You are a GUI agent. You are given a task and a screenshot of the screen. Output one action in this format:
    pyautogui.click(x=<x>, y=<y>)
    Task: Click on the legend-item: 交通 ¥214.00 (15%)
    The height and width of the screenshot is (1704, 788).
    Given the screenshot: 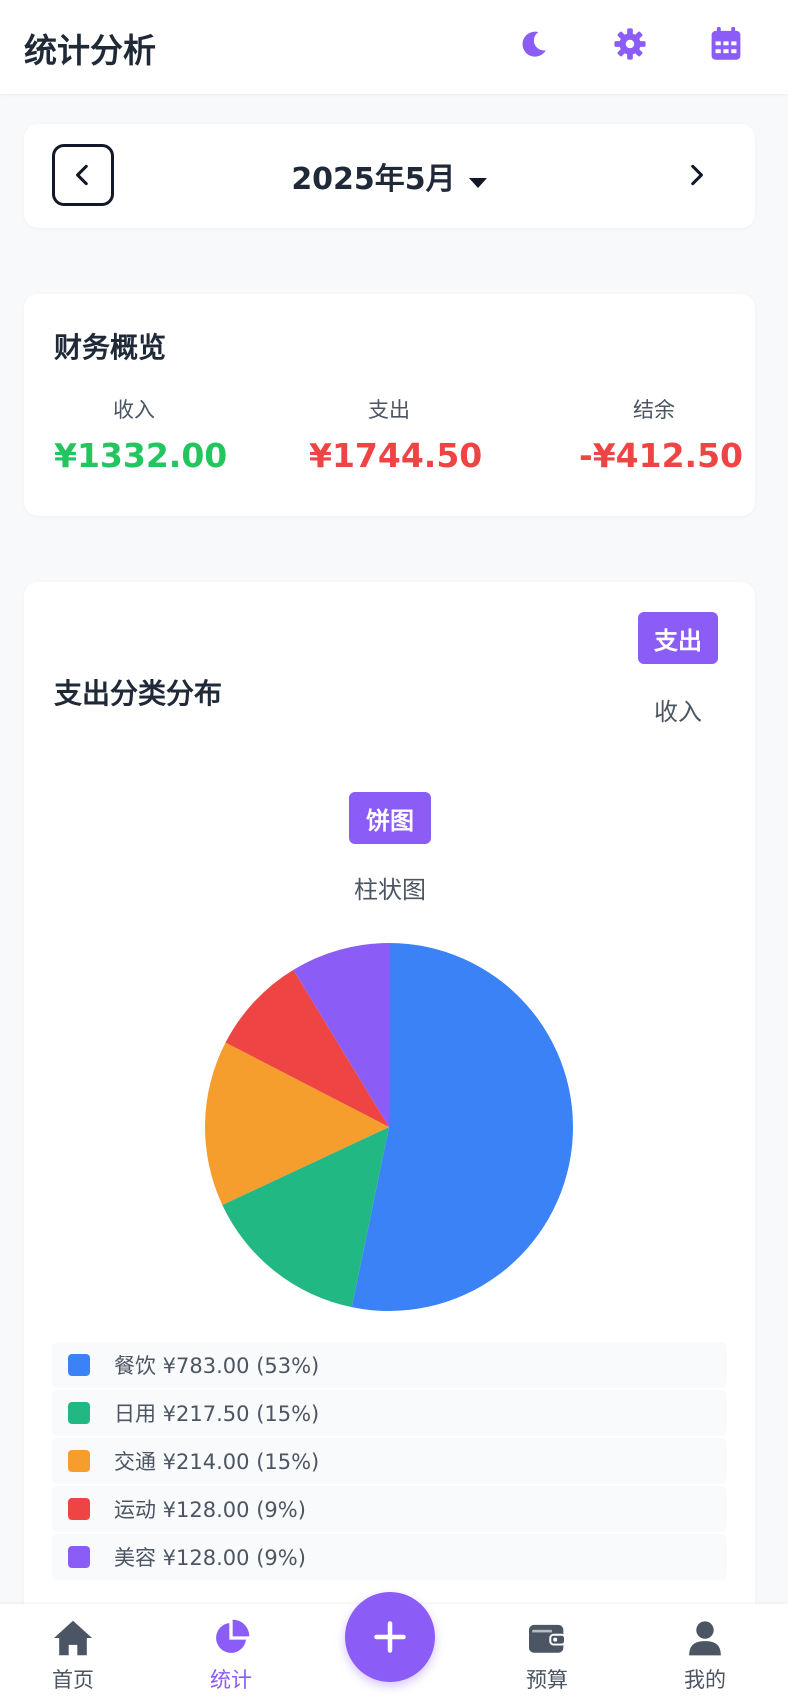 What is the action you would take?
    pyautogui.click(x=389, y=1461)
    